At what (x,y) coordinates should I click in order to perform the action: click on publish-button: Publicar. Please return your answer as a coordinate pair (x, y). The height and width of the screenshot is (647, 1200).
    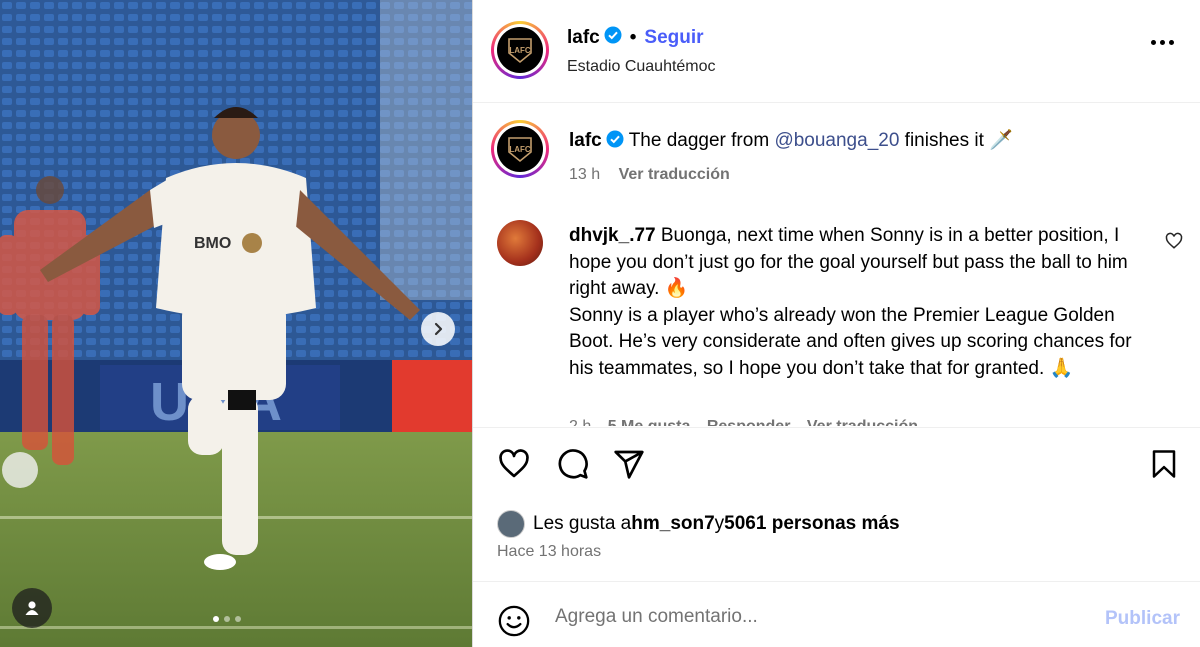
    Looking at the image, I should click on (1142, 619).